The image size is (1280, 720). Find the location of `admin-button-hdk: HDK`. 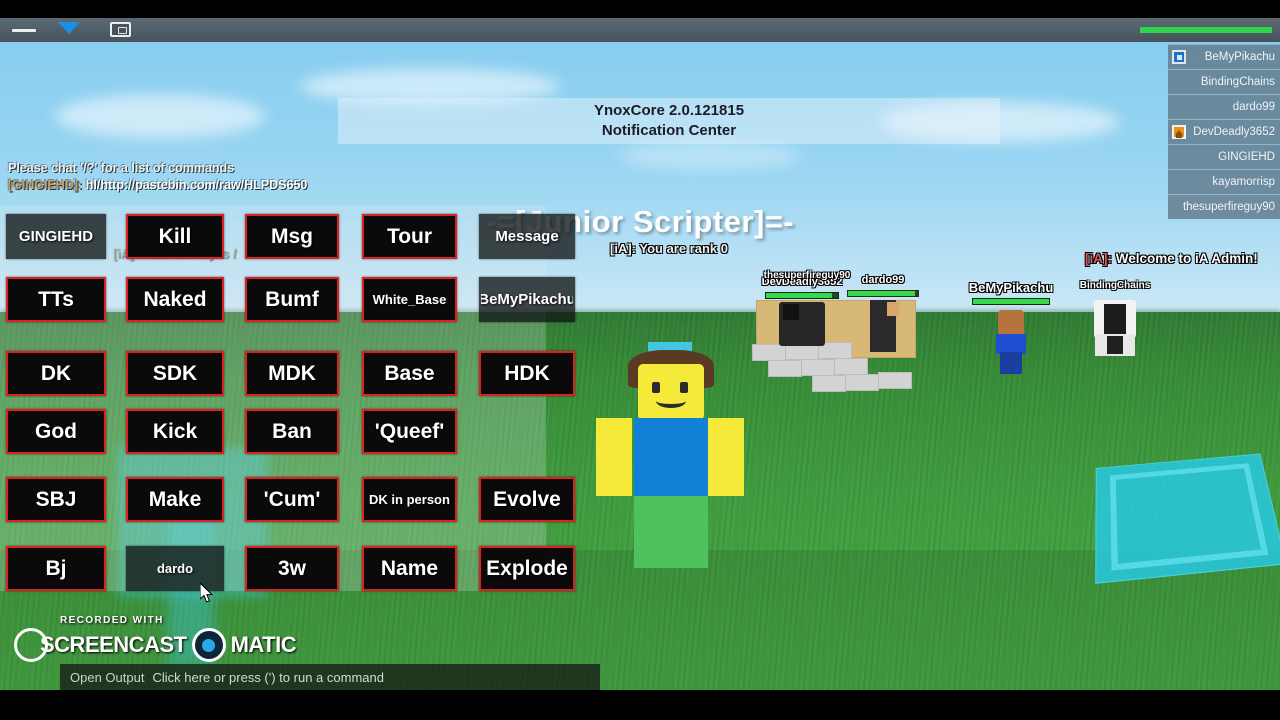

admin-button-hdk: HDK is located at coordinates (527, 373).